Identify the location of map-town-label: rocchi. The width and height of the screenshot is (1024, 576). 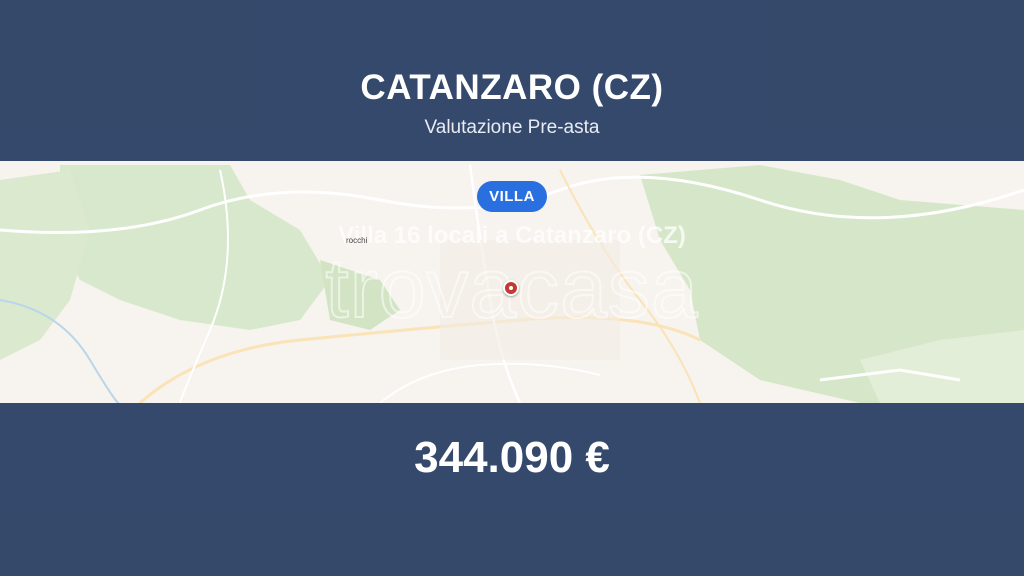
(357, 240).